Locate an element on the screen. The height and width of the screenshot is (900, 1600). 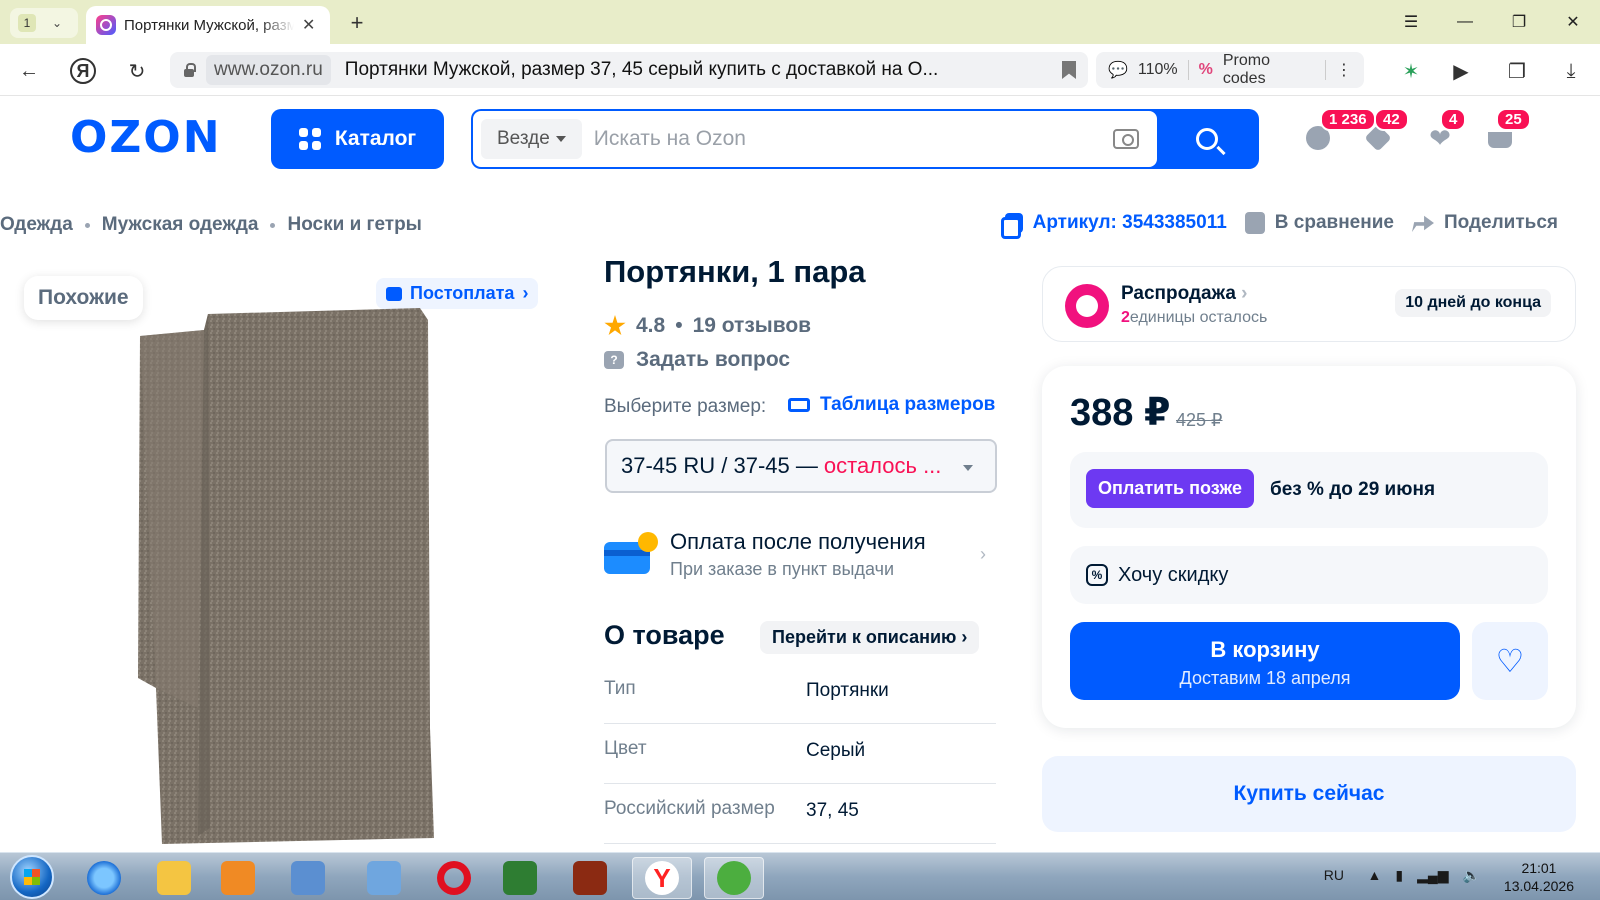
minimize-icon: — is located at coordinates (1465, 22).